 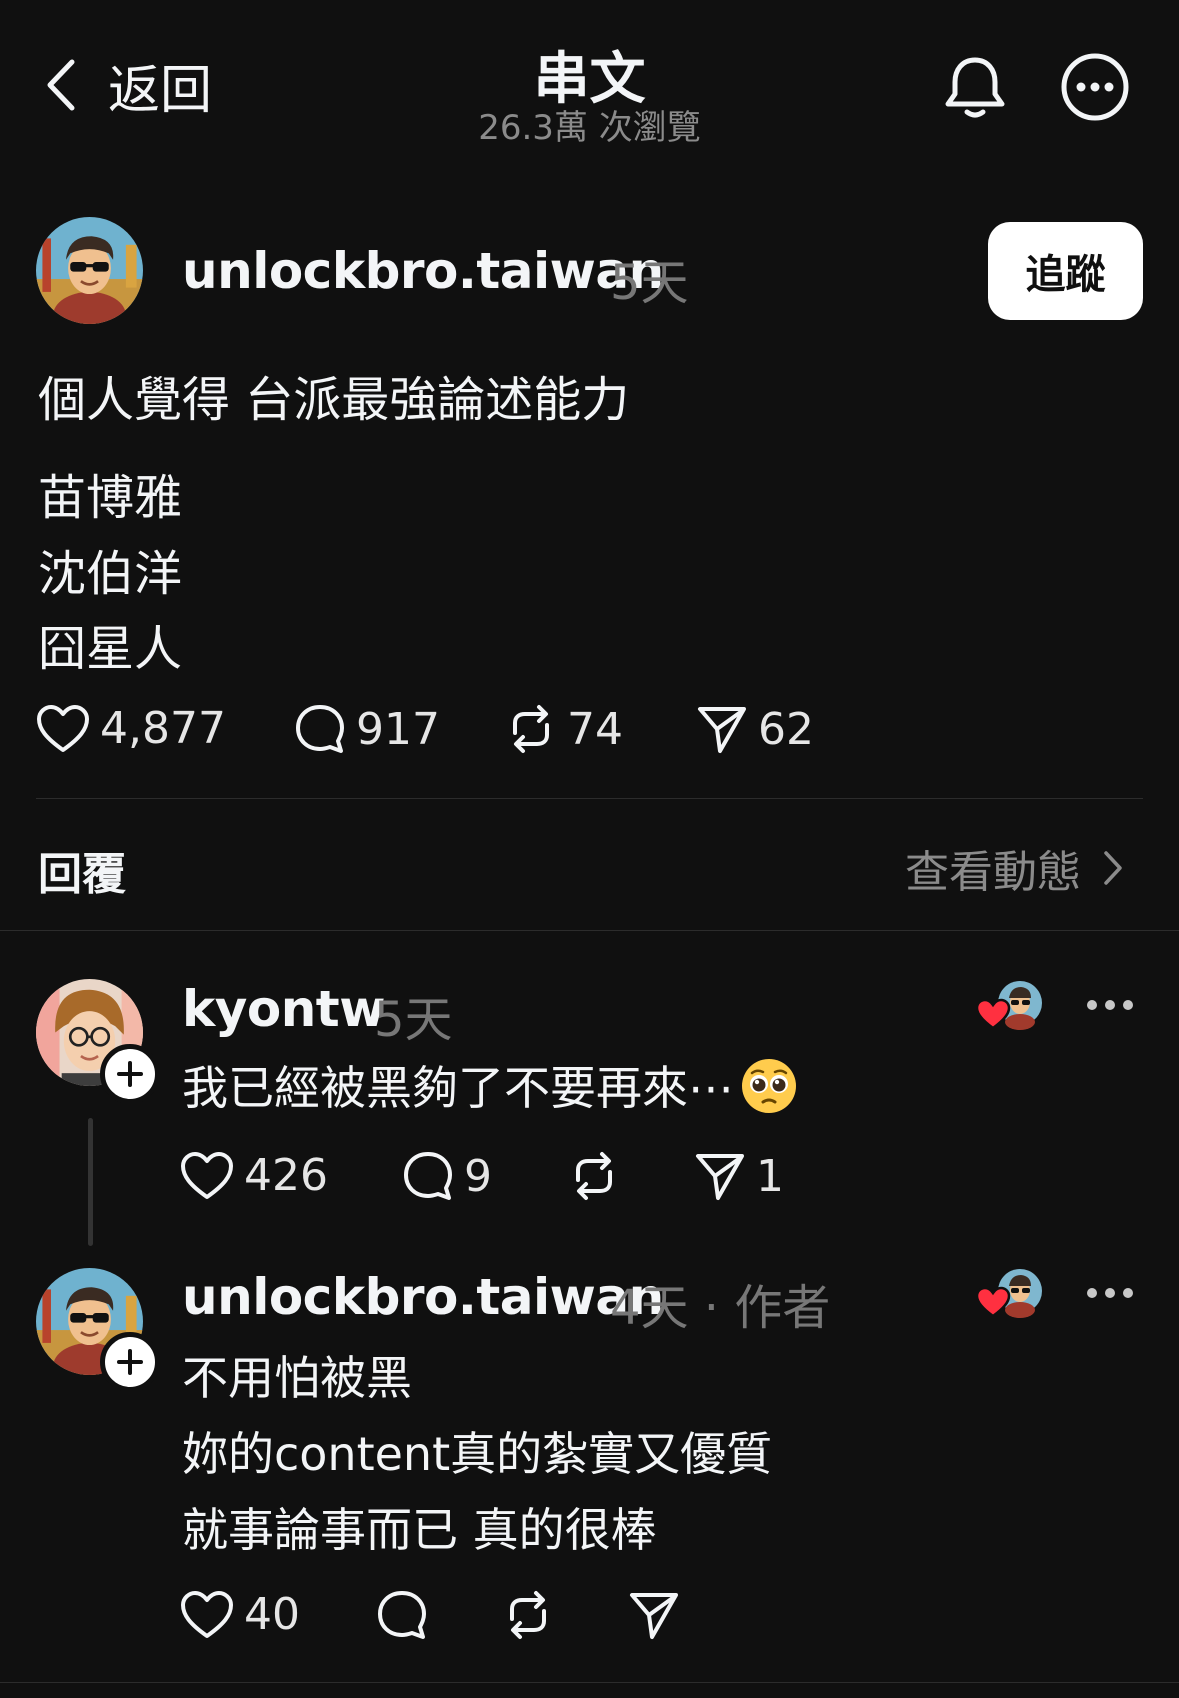 What do you see at coordinates (477, 1454) in the screenshot?
I see `reply-text-line: 妳的content真的紮實又優質` at bounding box center [477, 1454].